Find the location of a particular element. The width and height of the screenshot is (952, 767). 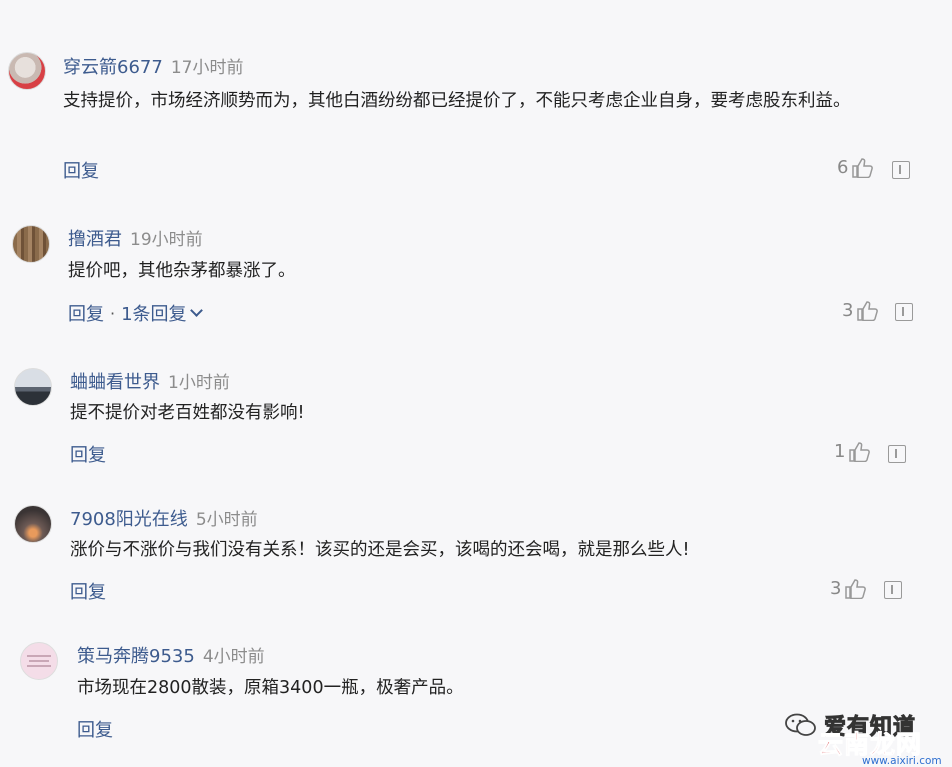

comment-text: 市场现在2800散装，原箱3400一瓶，极奢产品。 is located at coordinates (270, 688).